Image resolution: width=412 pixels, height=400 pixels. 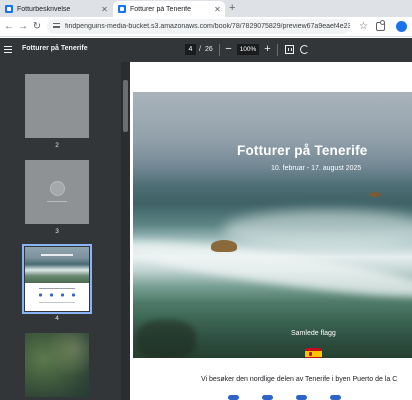 What do you see at coordinates (8, 49) in the screenshot?
I see `menu-icon` at bounding box center [8, 49].